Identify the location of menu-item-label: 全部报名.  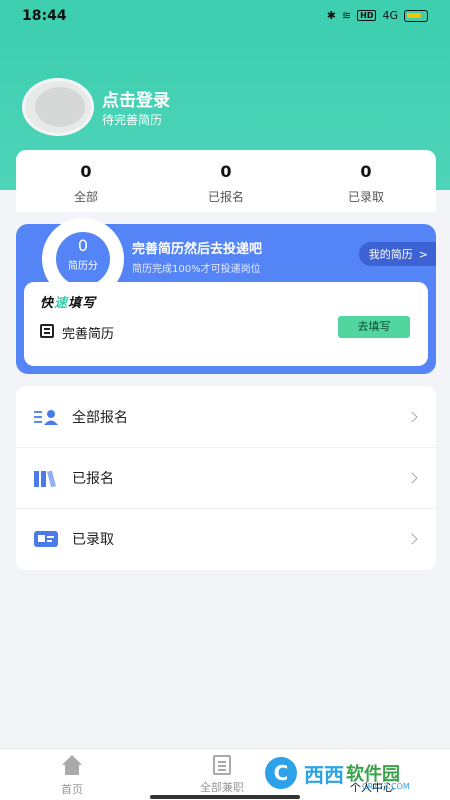
(100, 417).